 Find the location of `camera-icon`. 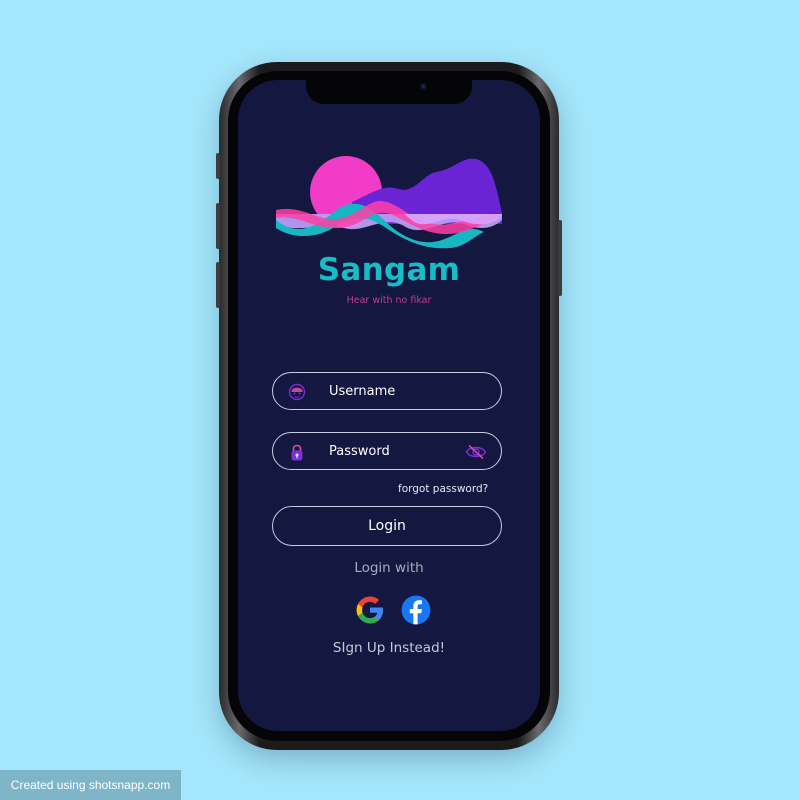

camera-icon is located at coordinates (423, 86).